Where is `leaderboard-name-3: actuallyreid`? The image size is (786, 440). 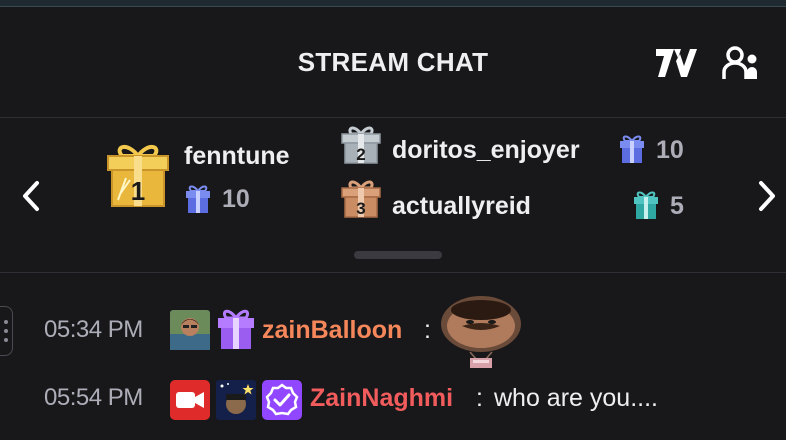 leaderboard-name-3: actuallyreid is located at coordinates (461, 206).